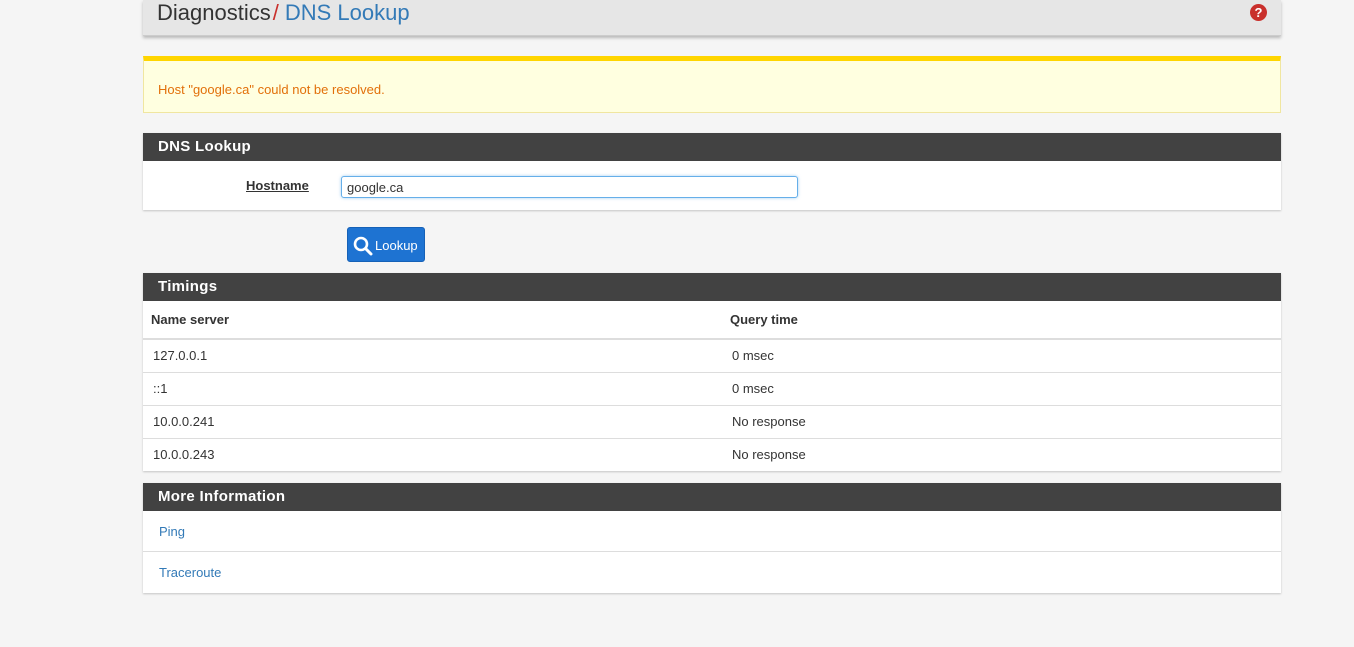 The width and height of the screenshot is (1354, 647). What do you see at coordinates (712, 320) in the screenshot?
I see `timings-table-header: Name server Query time` at bounding box center [712, 320].